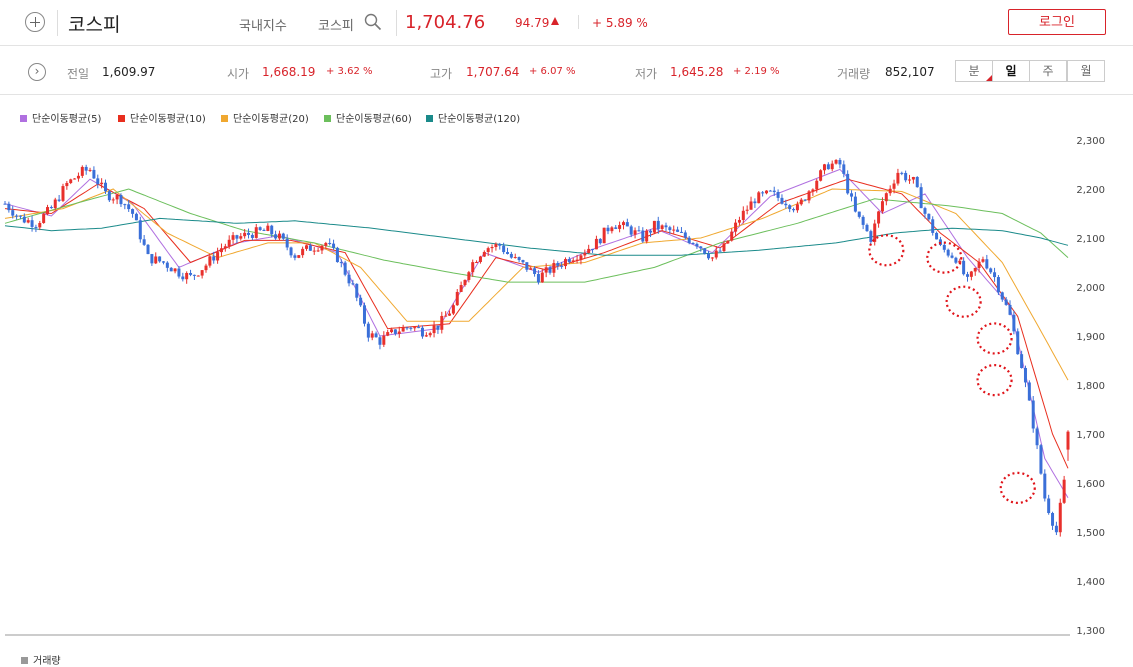 The height and width of the screenshot is (667, 1133). What do you see at coordinates (37, 72) in the screenshot?
I see `expand-chevron-icon: ›` at bounding box center [37, 72].